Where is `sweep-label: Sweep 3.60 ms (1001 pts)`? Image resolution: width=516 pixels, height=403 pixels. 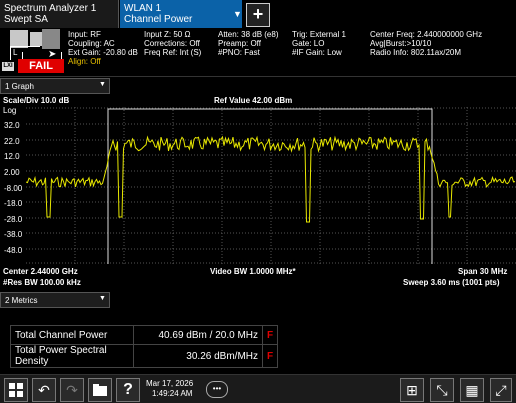
sweep-label: Sweep 3.60 ms (1001 pts) is located at coordinates (451, 282).